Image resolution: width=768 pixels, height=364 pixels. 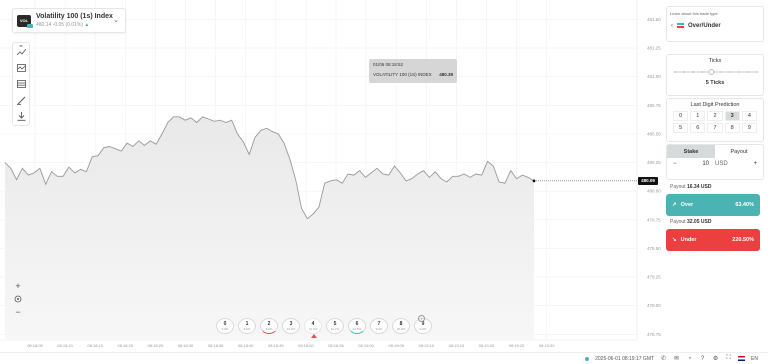 I want to click on chat-icon: ✉, so click(x=676, y=358).